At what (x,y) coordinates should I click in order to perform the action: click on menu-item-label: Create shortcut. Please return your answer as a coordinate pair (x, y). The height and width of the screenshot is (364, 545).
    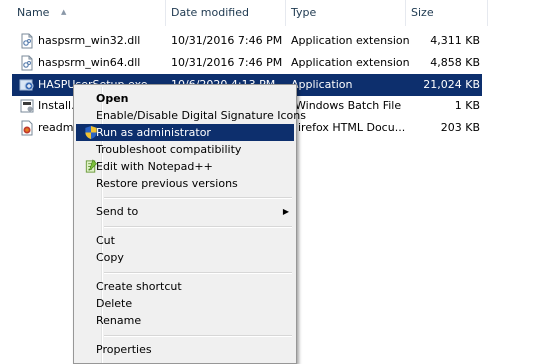
    Looking at the image, I should click on (139, 286).